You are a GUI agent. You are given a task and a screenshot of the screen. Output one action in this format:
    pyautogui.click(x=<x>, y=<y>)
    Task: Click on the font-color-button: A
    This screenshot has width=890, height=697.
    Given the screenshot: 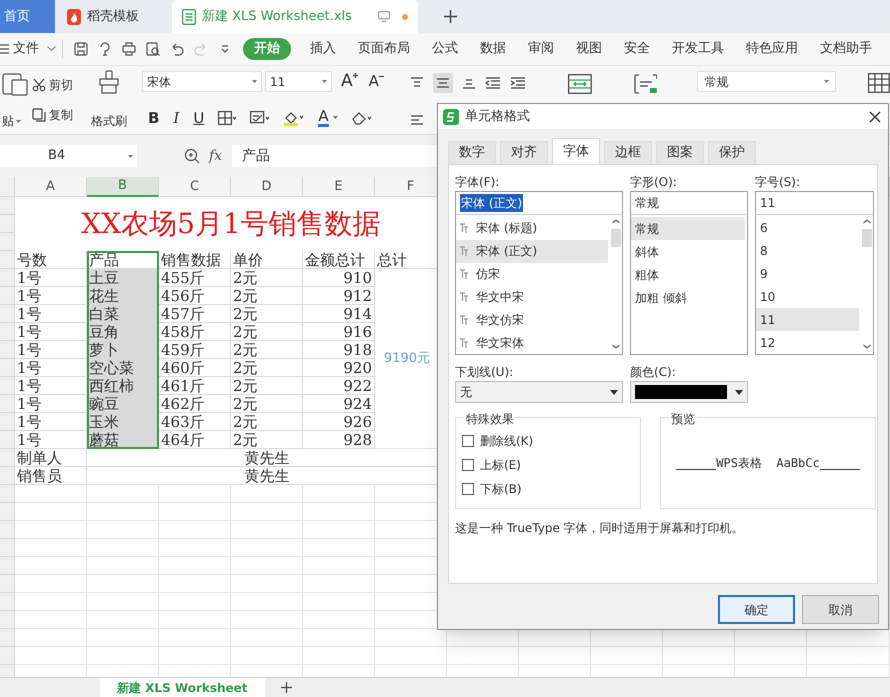 What is the action you would take?
    pyautogui.click(x=328, y=117)
    